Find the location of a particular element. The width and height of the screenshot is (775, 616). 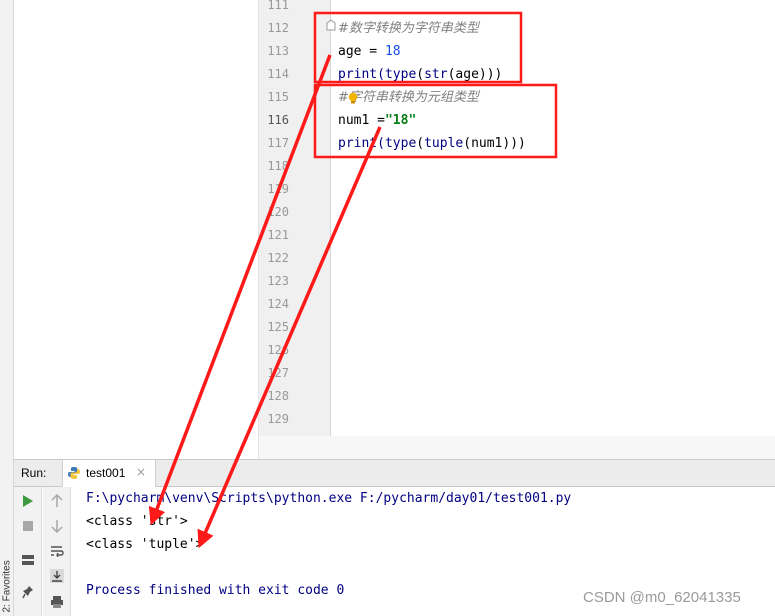

soft-wrap-icon is located at coordinates (57, 551).